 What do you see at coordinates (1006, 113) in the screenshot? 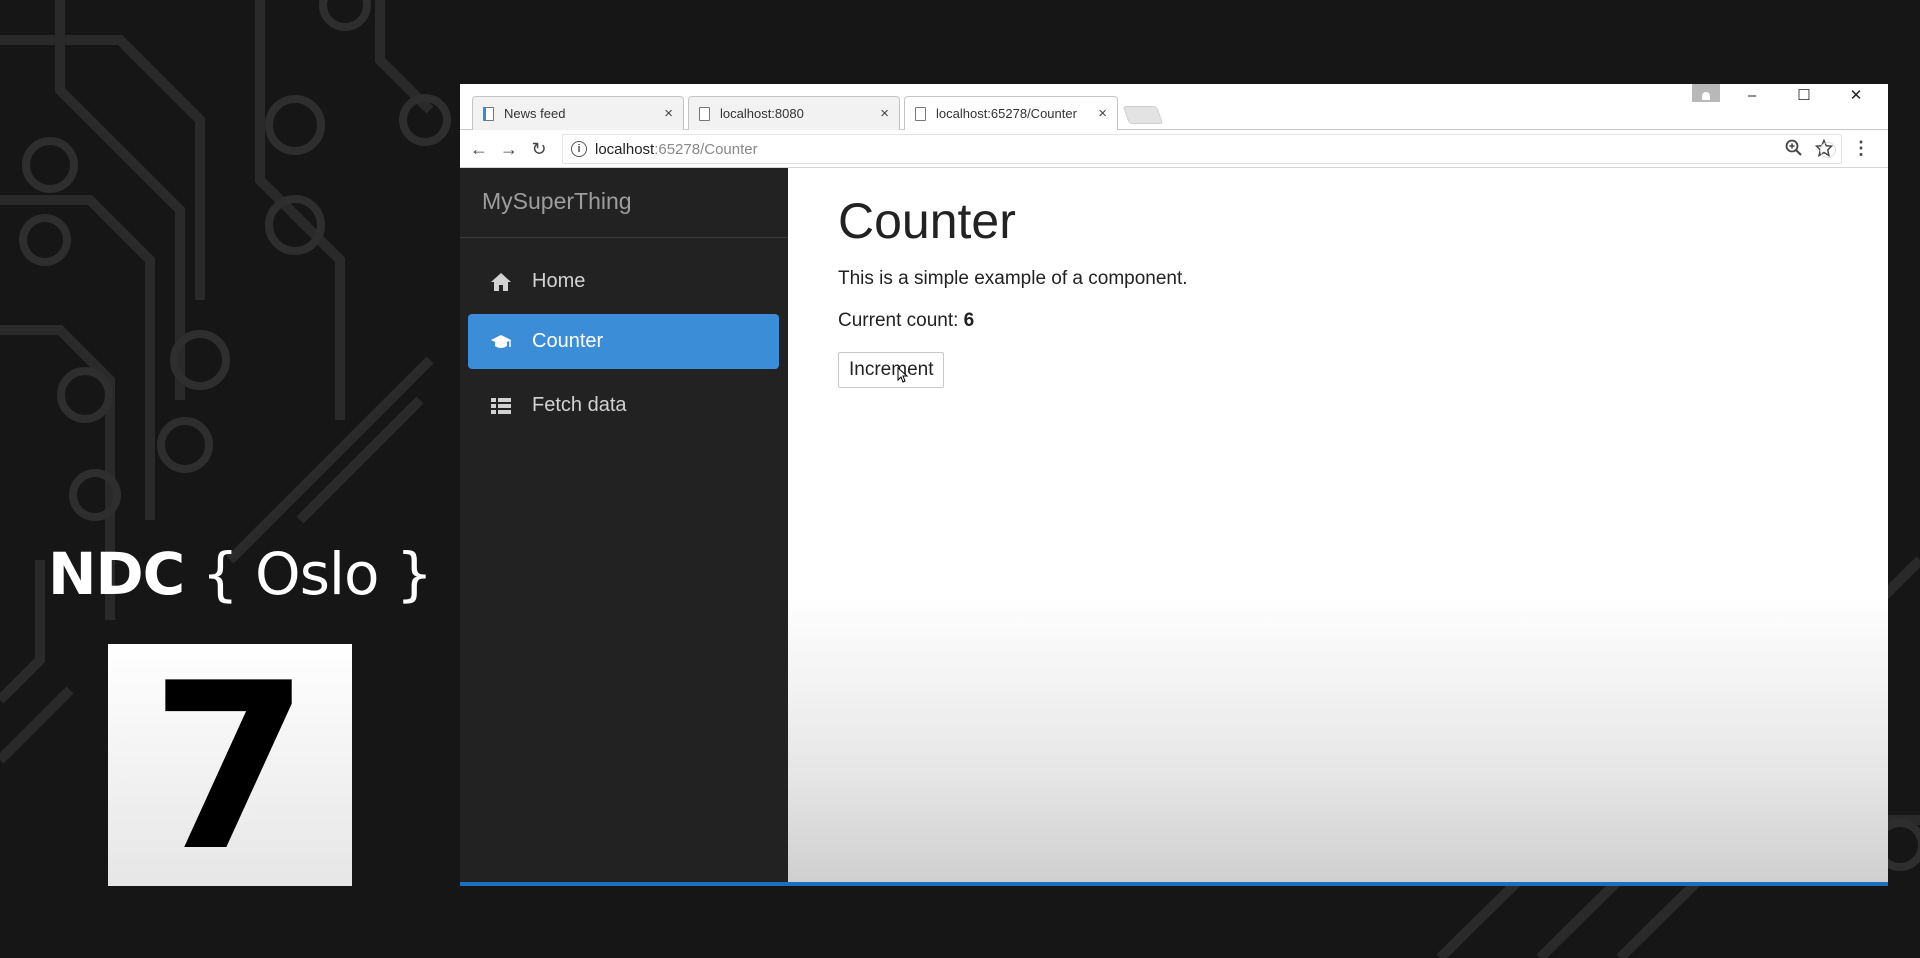
I see `tab-label: localhost:65278/Counter` at bounding box center [1006, 113].